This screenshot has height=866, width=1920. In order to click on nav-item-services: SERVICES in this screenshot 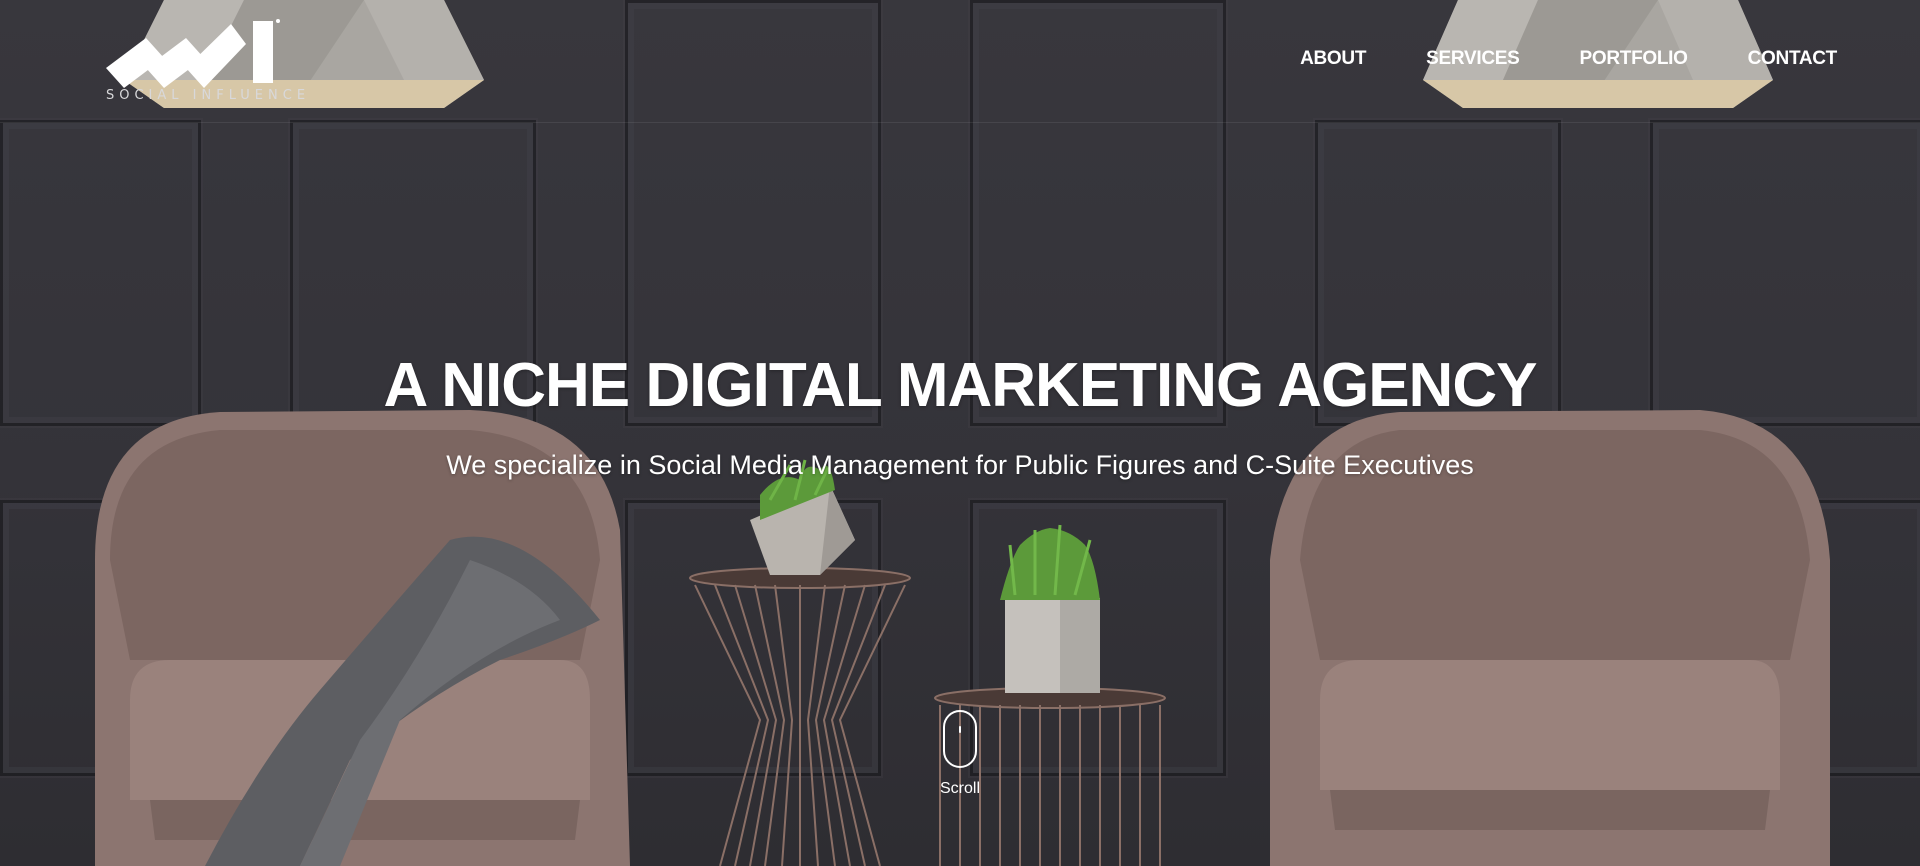, I will do `click(1473, 59)`.